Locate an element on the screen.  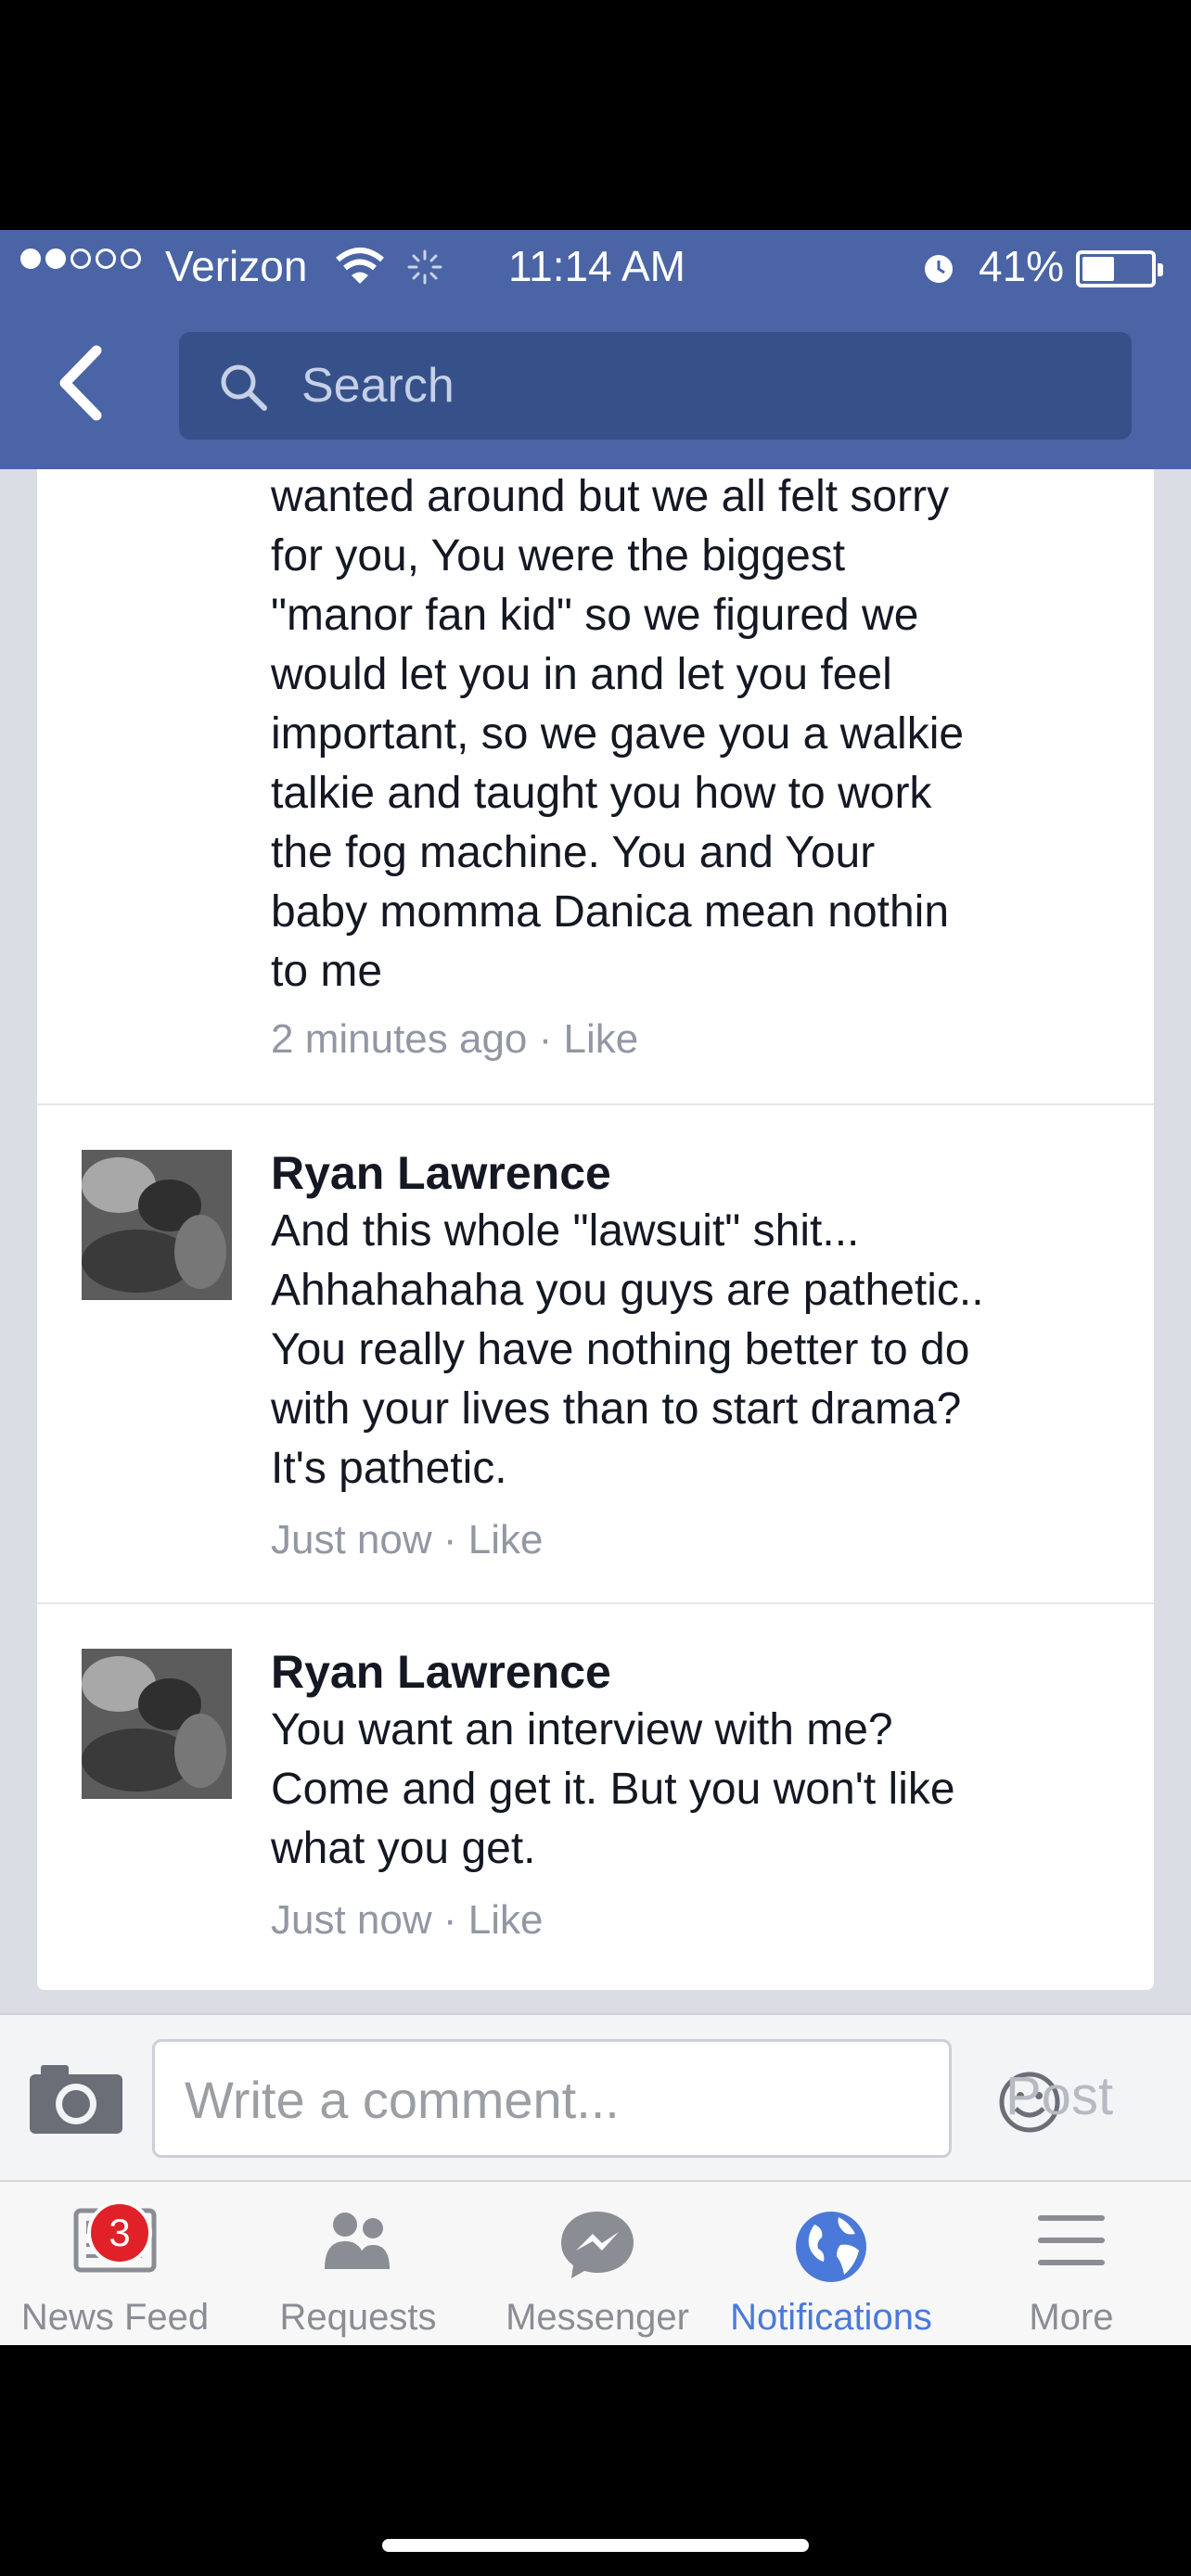
comment-line: You really have nothing better to do is located at coordinates (620, 1350).